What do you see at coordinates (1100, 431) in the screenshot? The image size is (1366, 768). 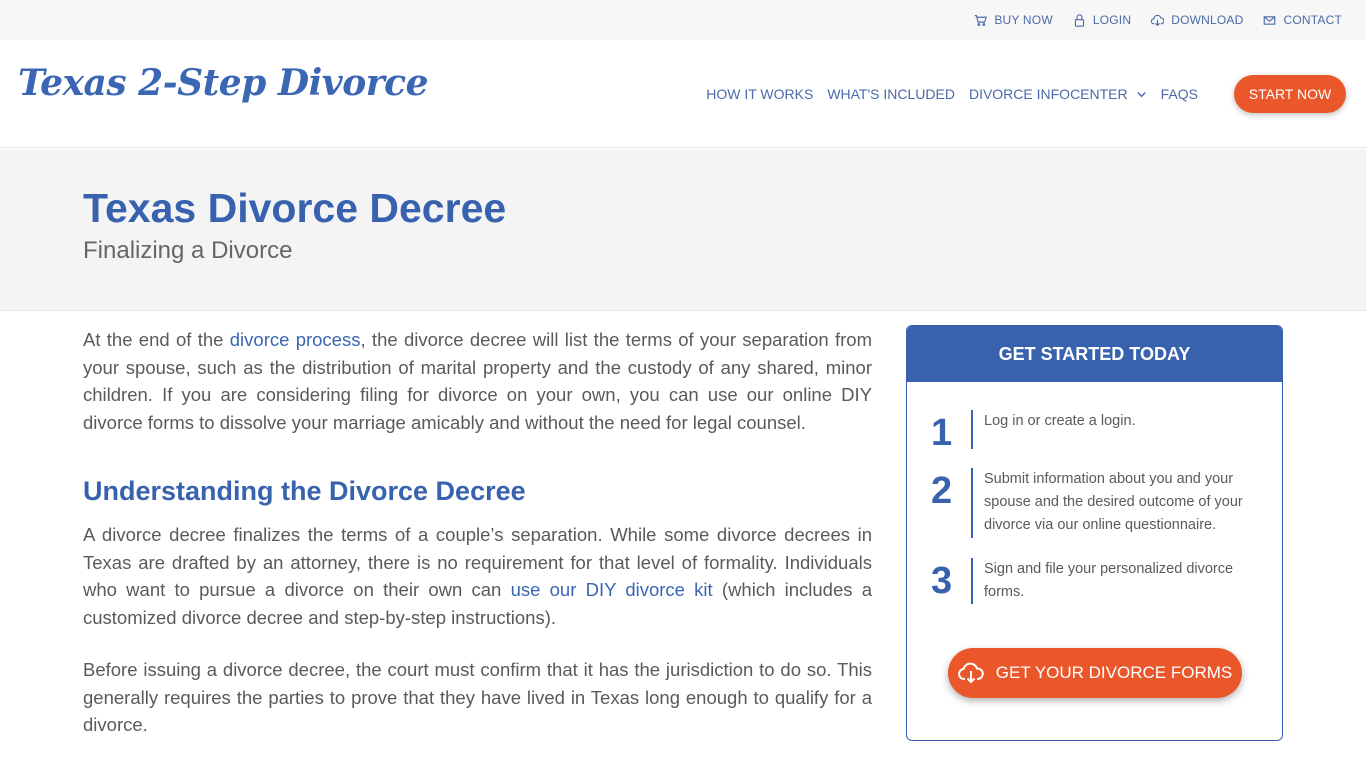 I see `step-1: 1 Log in or create a login.` at bounding box center [1100, 431].